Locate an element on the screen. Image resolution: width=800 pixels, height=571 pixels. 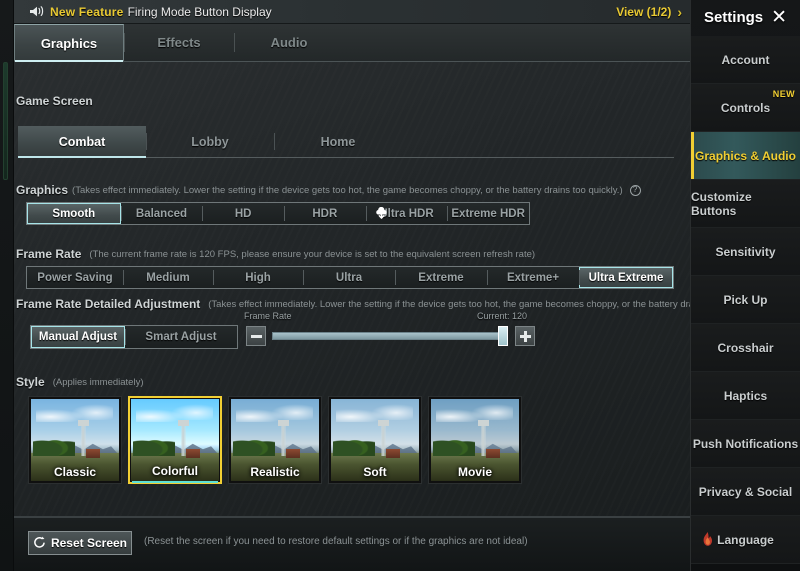
tab-audio: Audio is located at coordinates (289, 42).